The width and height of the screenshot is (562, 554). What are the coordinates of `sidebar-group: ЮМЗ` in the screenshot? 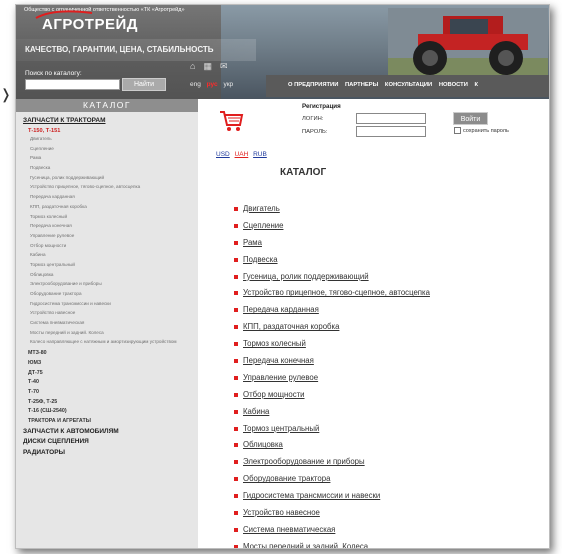 It's located at (109, 364).